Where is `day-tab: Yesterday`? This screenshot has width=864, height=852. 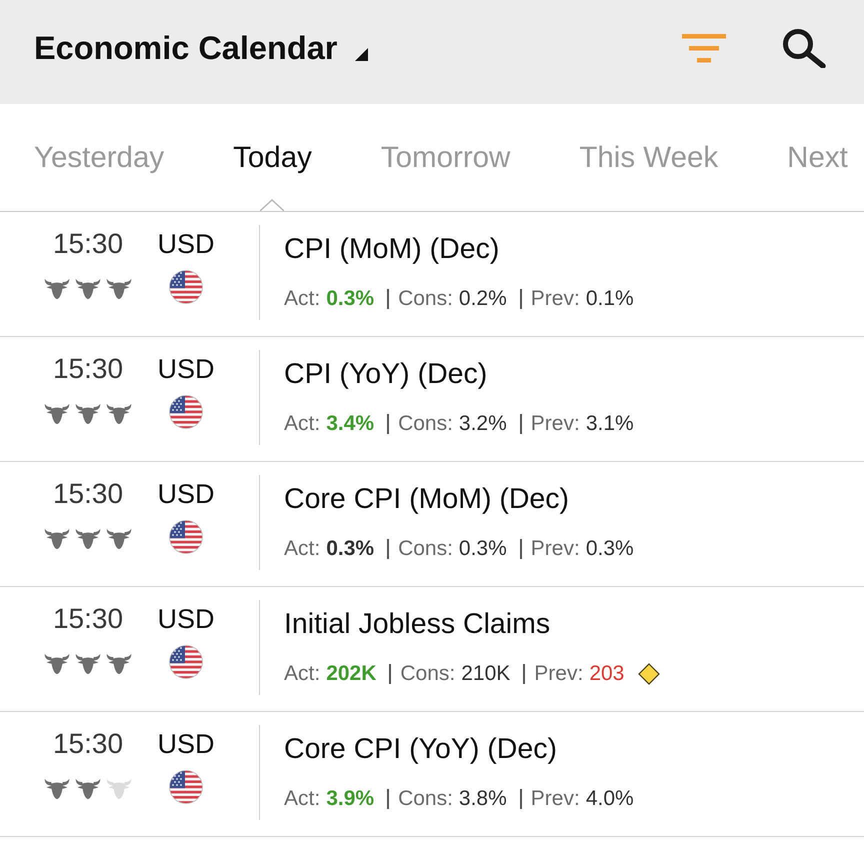
day-tab: Yesterday is located at coordinates (99, 157).